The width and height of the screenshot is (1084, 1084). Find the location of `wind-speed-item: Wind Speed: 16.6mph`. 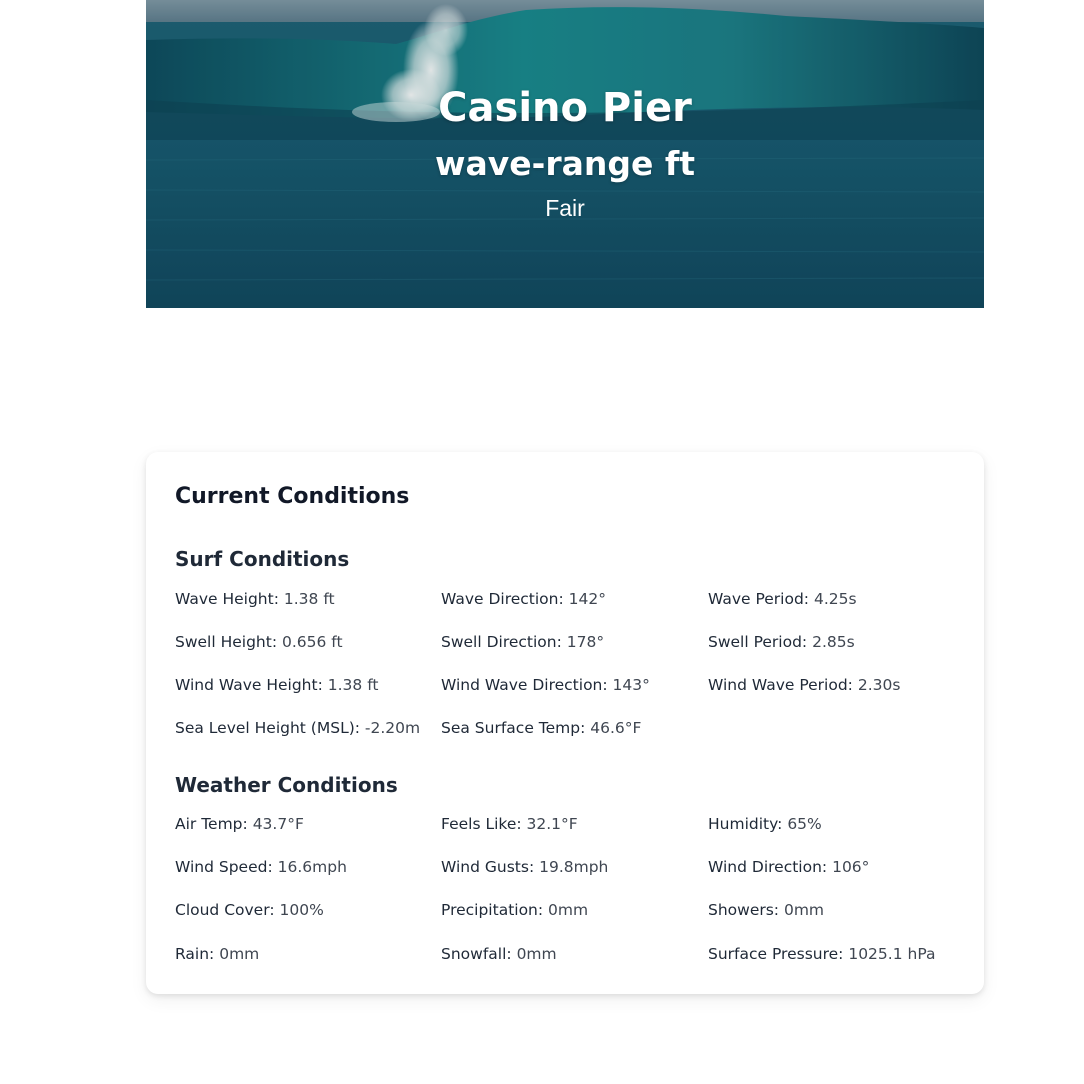

wind-speed-item: Wind Speed: 16.6mph is located at coordinates (261, 867).